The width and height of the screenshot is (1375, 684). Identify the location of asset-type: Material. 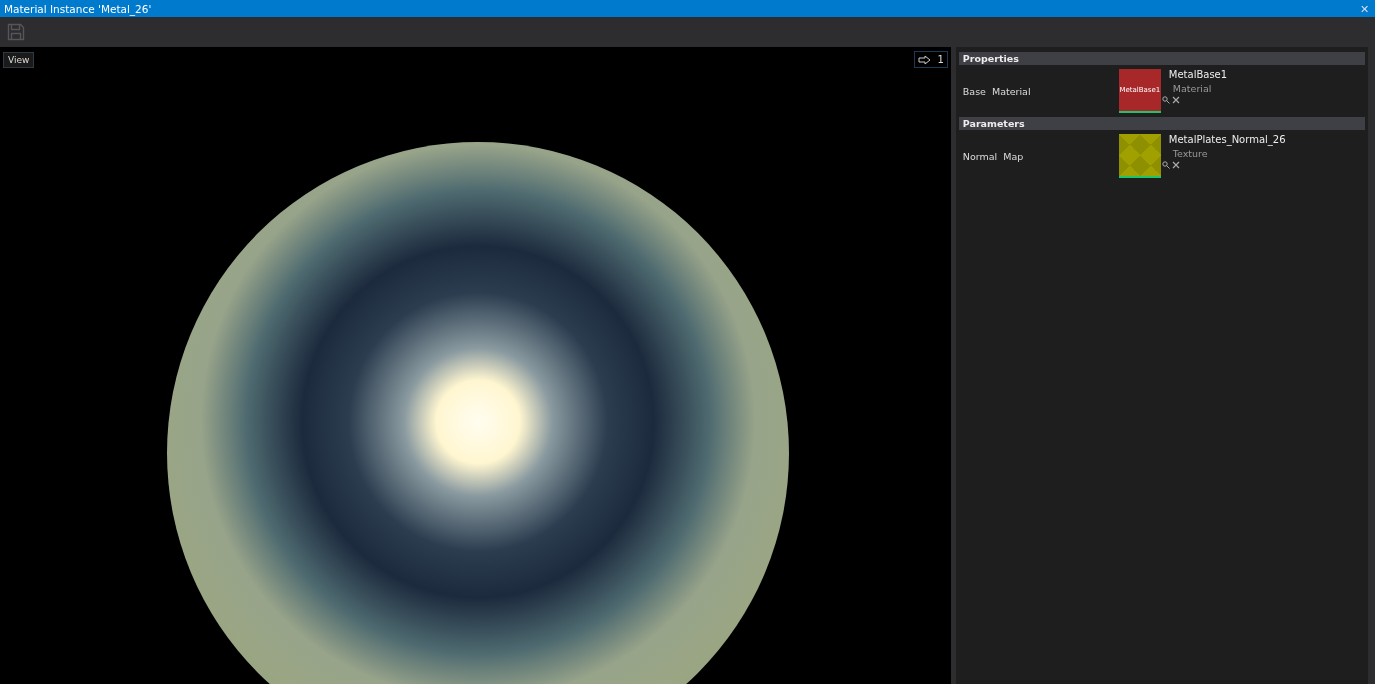
(1192, 88).